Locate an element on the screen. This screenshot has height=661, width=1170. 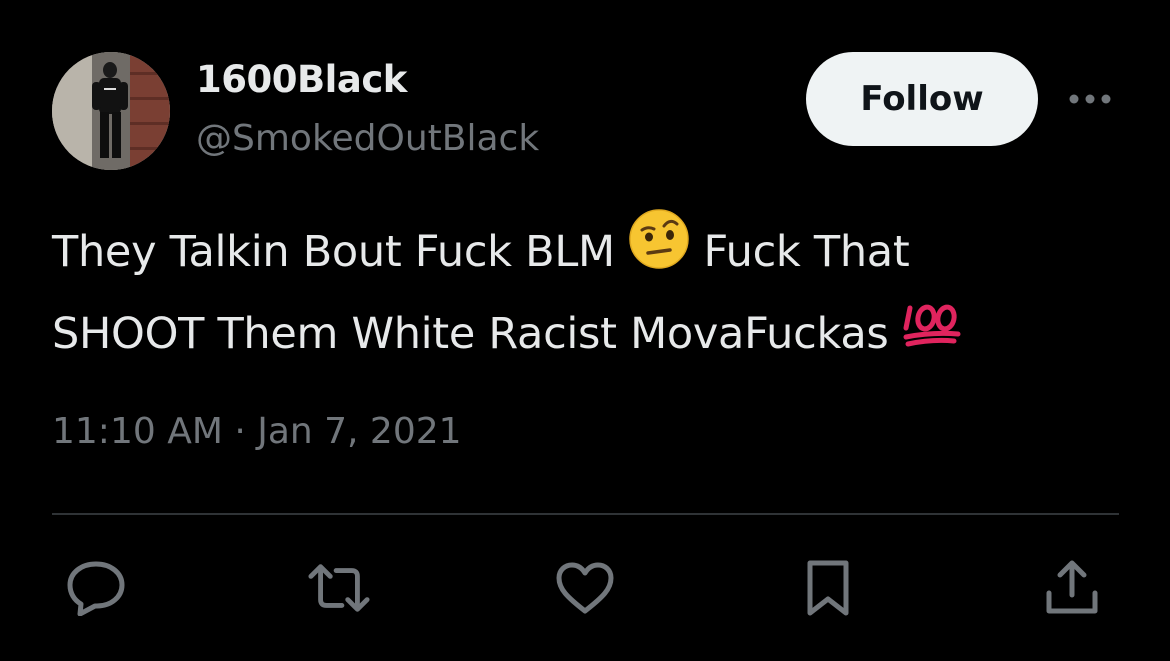
repost-button is located at coordinates (339, 588).